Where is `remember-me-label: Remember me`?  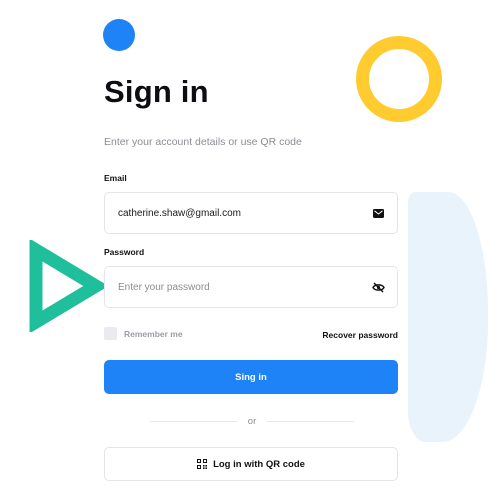 remember-me-label: Remember me is located at coordinates (153, 334).